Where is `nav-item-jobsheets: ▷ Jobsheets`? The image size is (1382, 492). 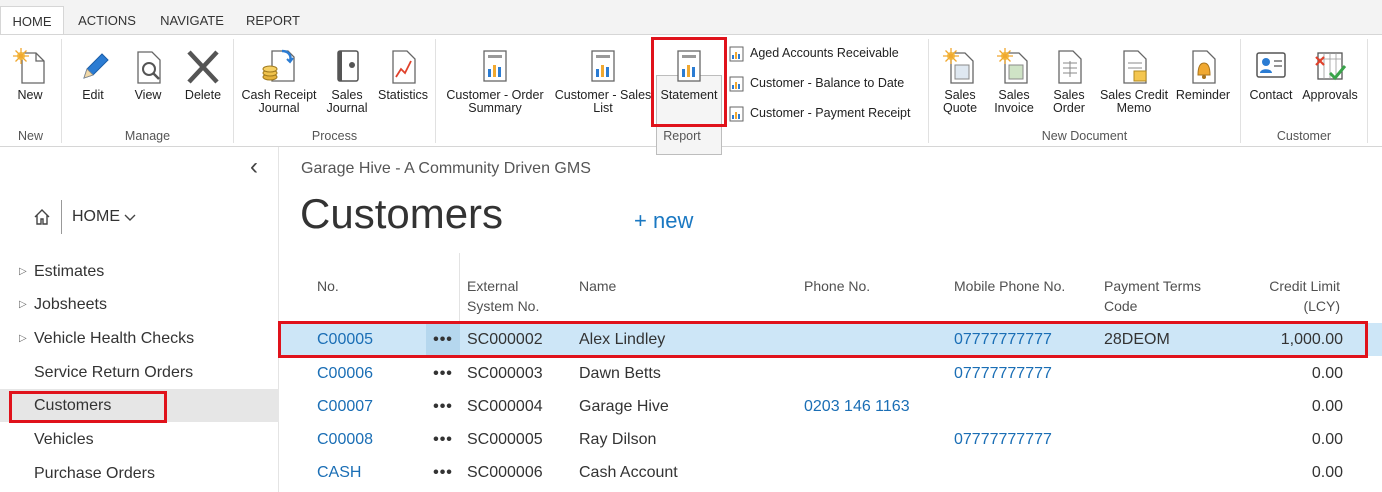 nav-item-jobsheets: ▷ Jobsheets is located at coordinates (139, 304).